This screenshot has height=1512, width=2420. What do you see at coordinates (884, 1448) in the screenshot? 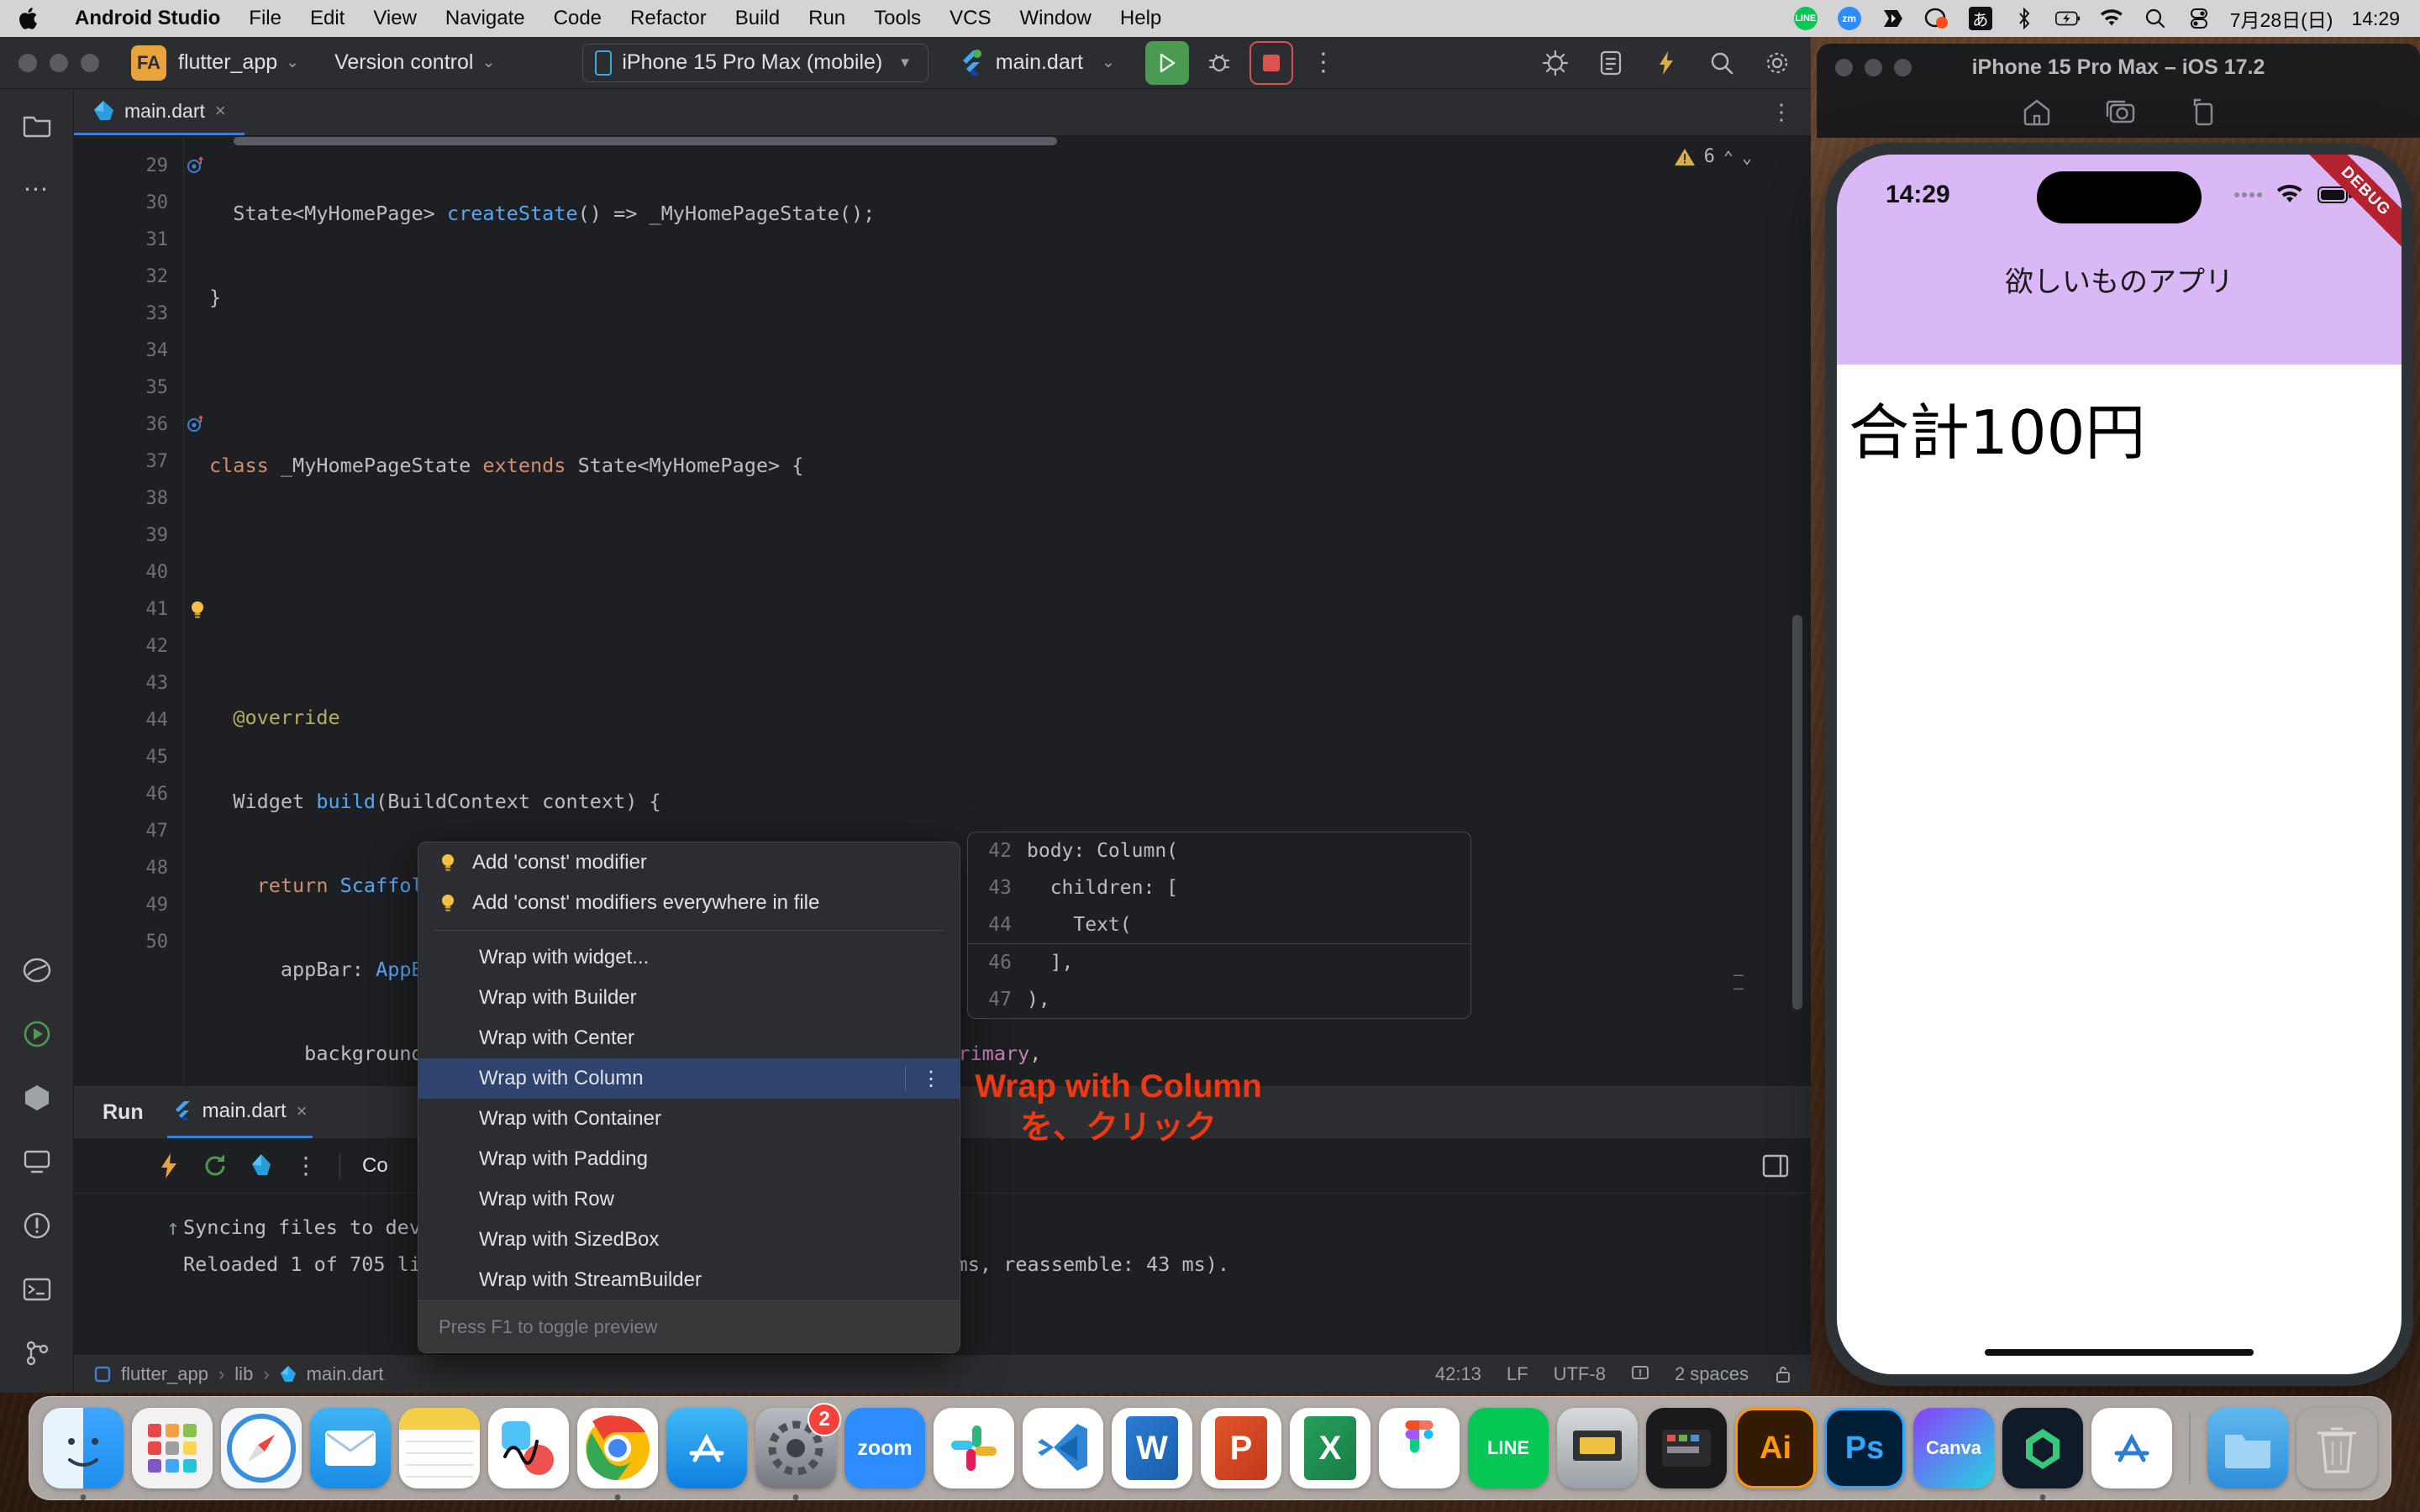
I see `dock-item-zoom: zoom` at bounding box center [884, 1448].